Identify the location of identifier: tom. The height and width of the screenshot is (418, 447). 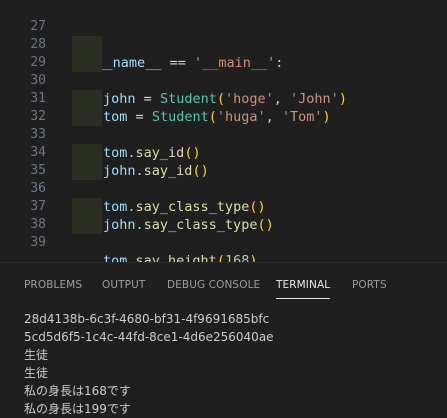
(115, 257).